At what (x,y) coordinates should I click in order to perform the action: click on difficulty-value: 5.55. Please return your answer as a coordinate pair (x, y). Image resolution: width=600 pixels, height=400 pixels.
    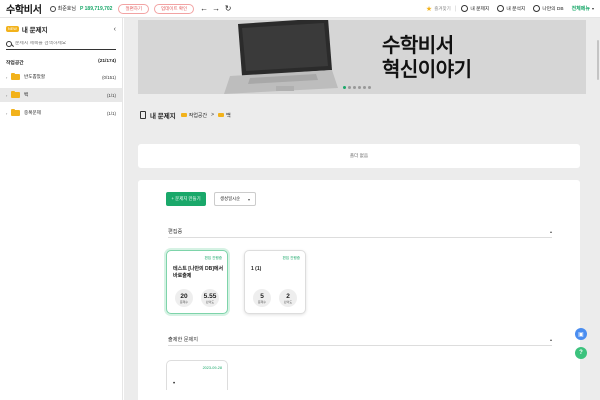
    Looking at the image, I should click on (210, 296).